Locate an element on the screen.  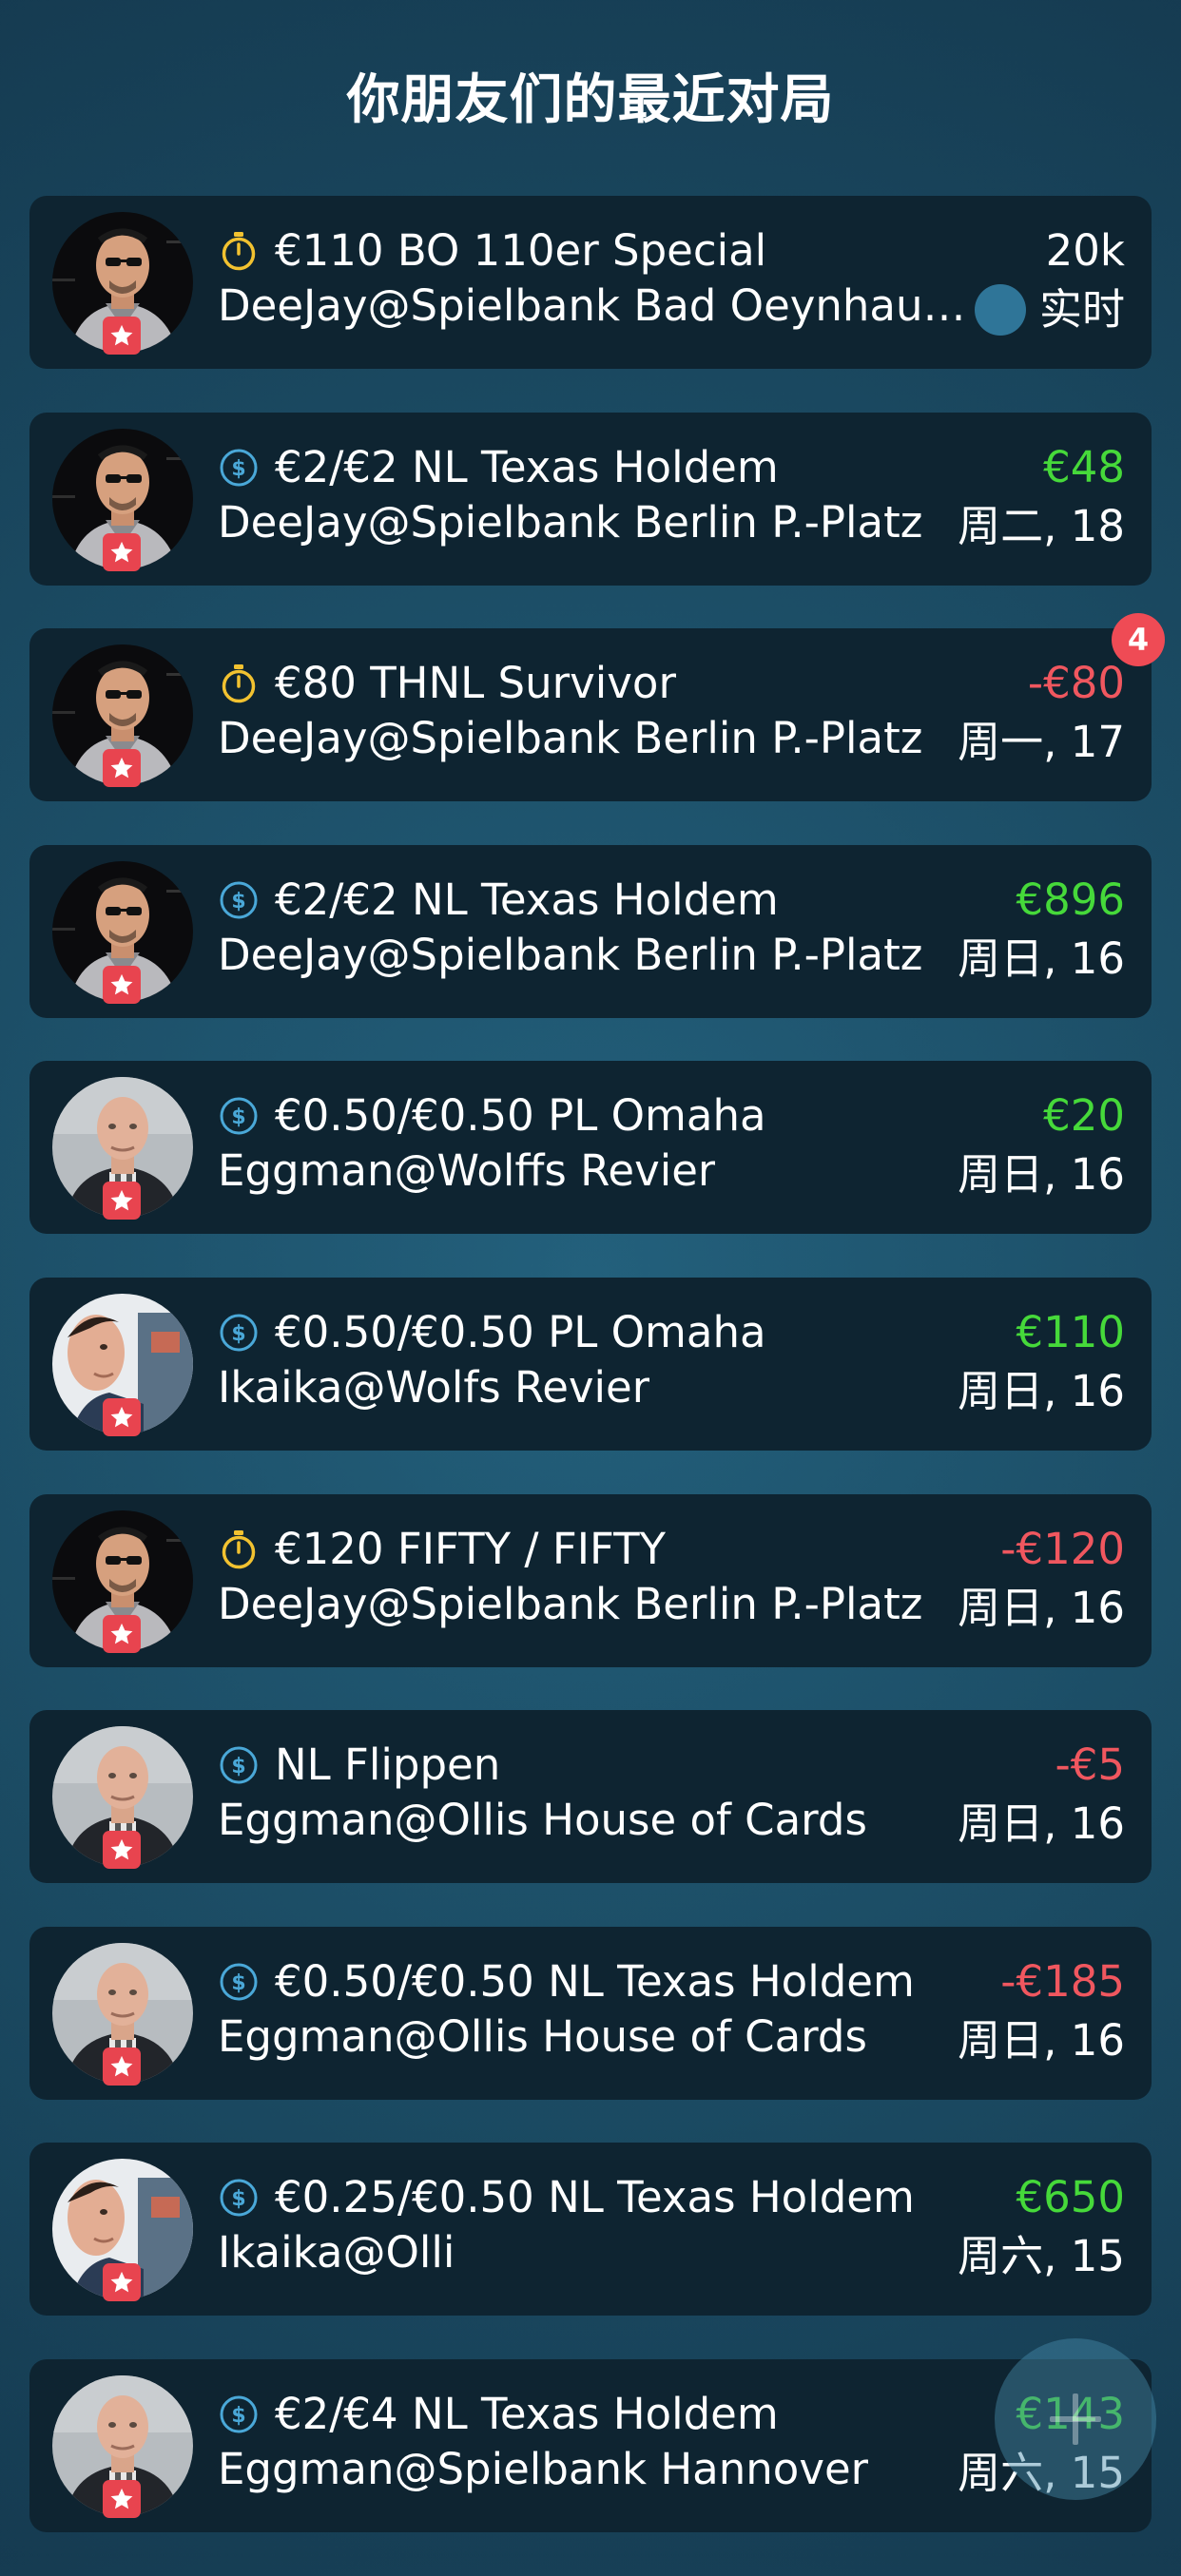
game-venue: DeeJay@Spielbank Bad Oeynhausen is located at coordinates (593, 305).